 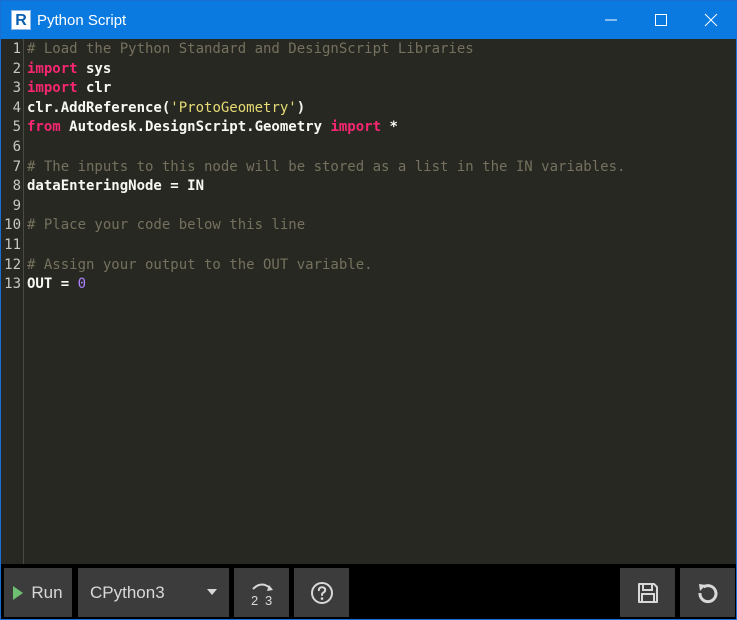 I want to click on line-number: 3, so click(x=16, y=88).